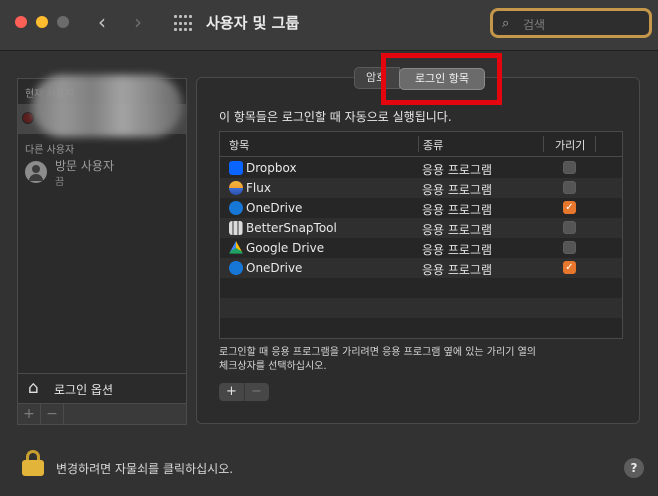 Image resolution: width=658 pixels, height=496 pixels. Describe the element at coordinates (258, 188) in the screenshot. I see `item-name: Flux` at that location.